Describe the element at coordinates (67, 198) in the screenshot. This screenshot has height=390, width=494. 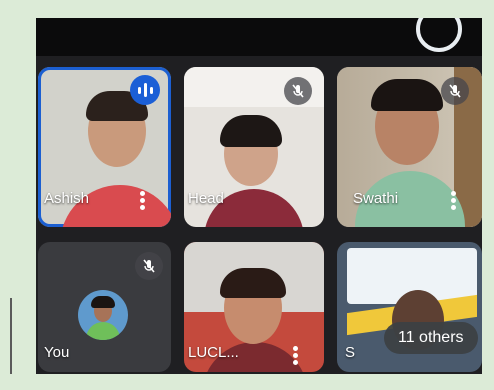
I see `participant-name: Ashish` at that location.